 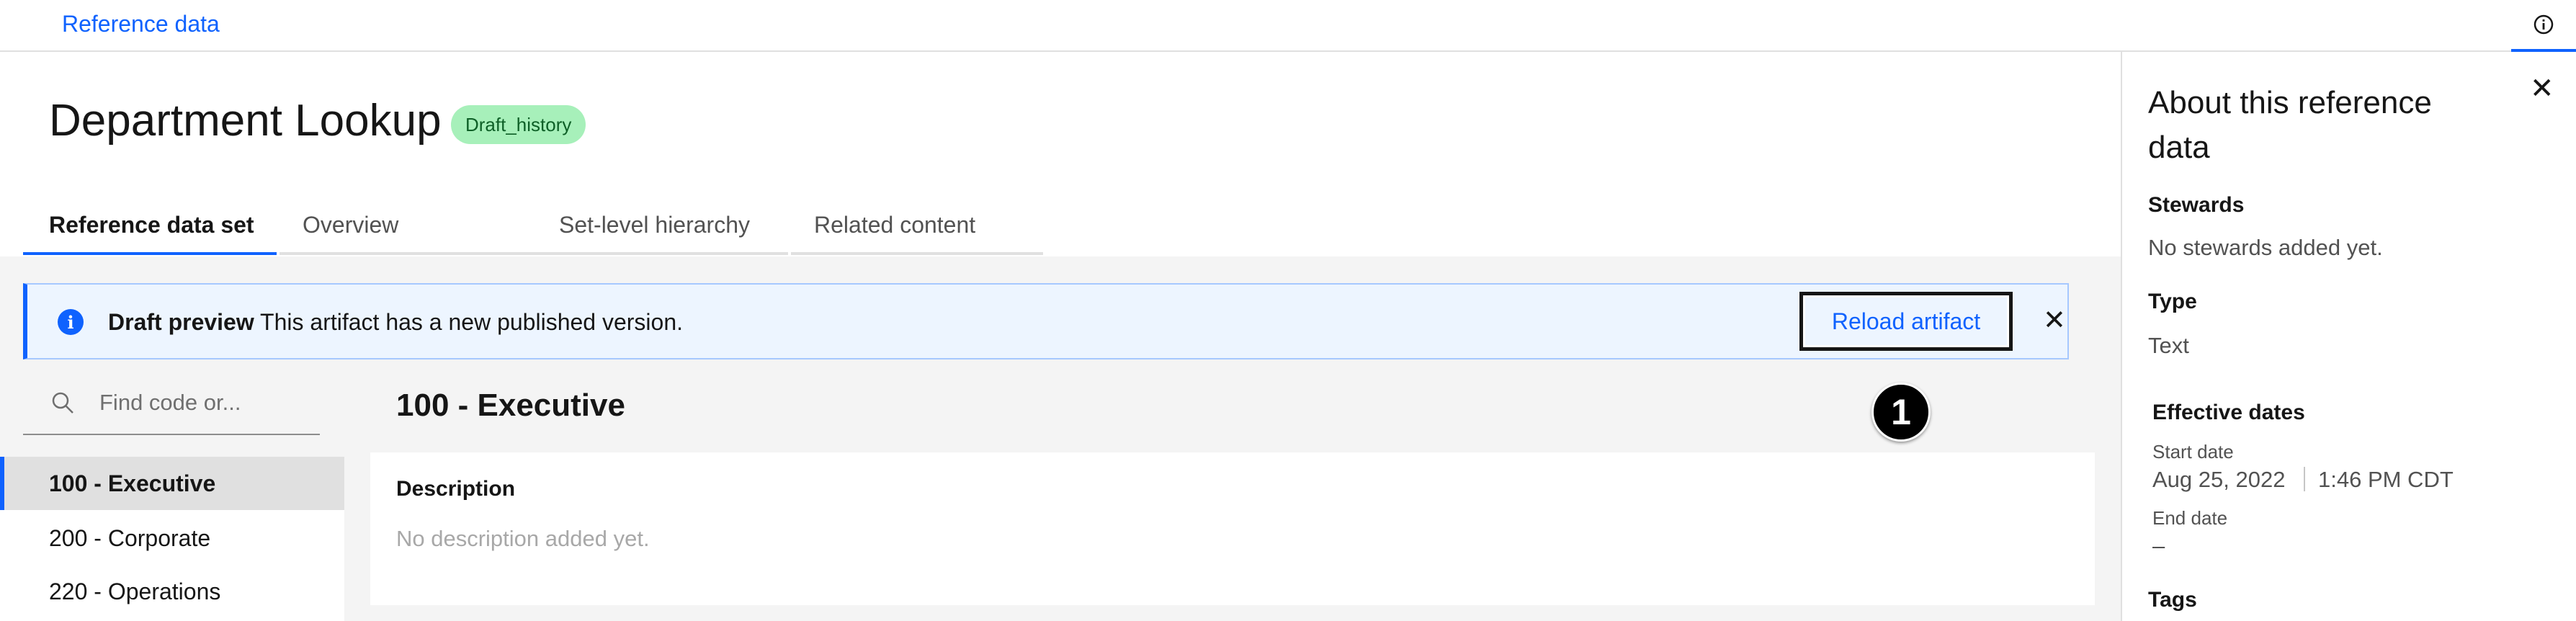 What do you see at coordinates (62, 403) in the screenshot?
I see `search-icon` at bounding box center [62, 403].